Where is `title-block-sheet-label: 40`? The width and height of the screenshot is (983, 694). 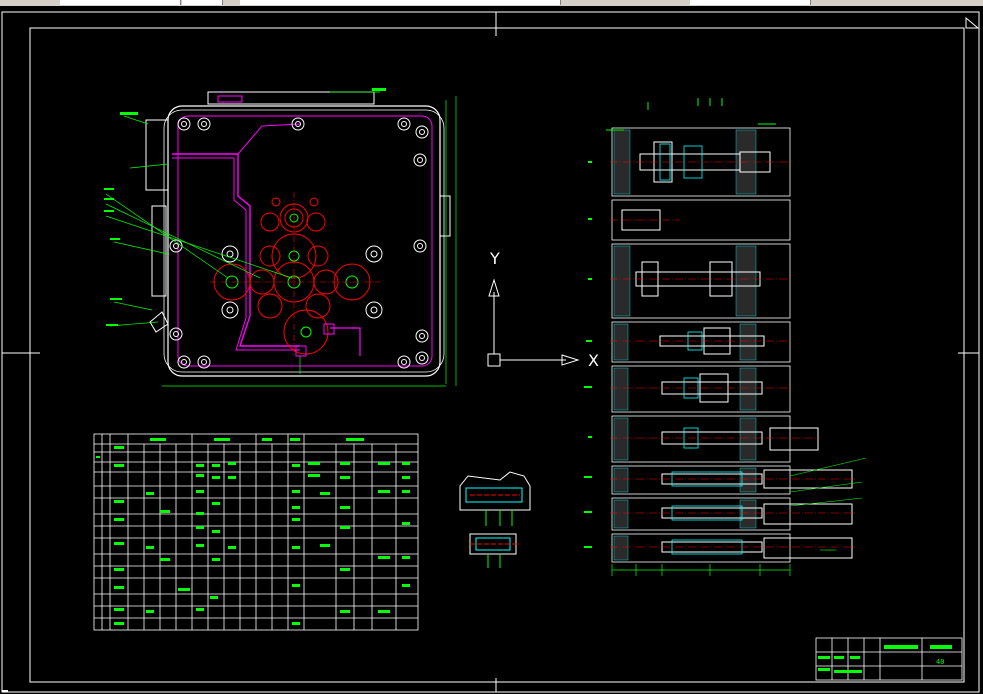
title-block-sheet-label: 40 is located at coordinates (940, 662).